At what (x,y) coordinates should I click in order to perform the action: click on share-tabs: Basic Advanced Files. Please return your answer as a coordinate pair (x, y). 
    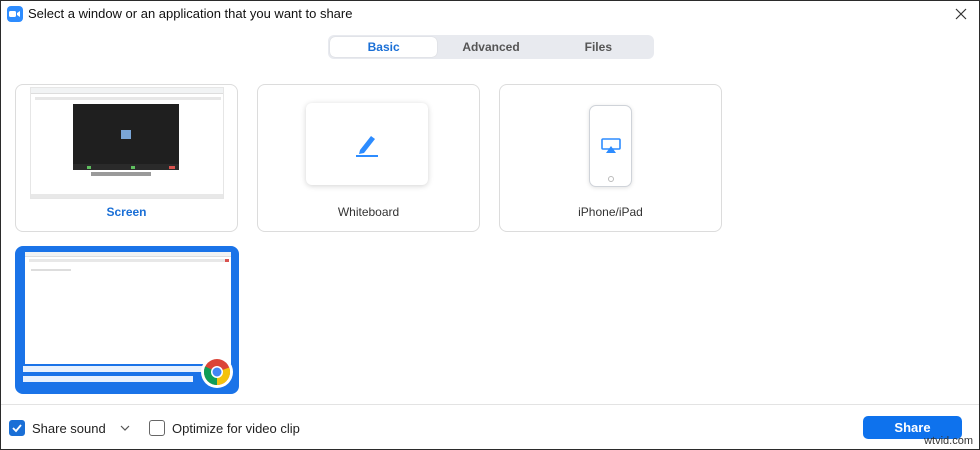
    Looking at the image, I should click on (491, 47).